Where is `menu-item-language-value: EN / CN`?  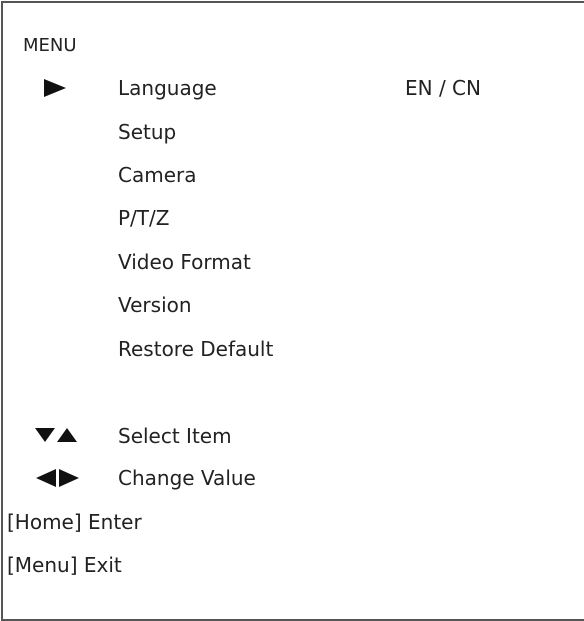
menu-item-language-value: EN / CN is located at coordinates (443, 88).